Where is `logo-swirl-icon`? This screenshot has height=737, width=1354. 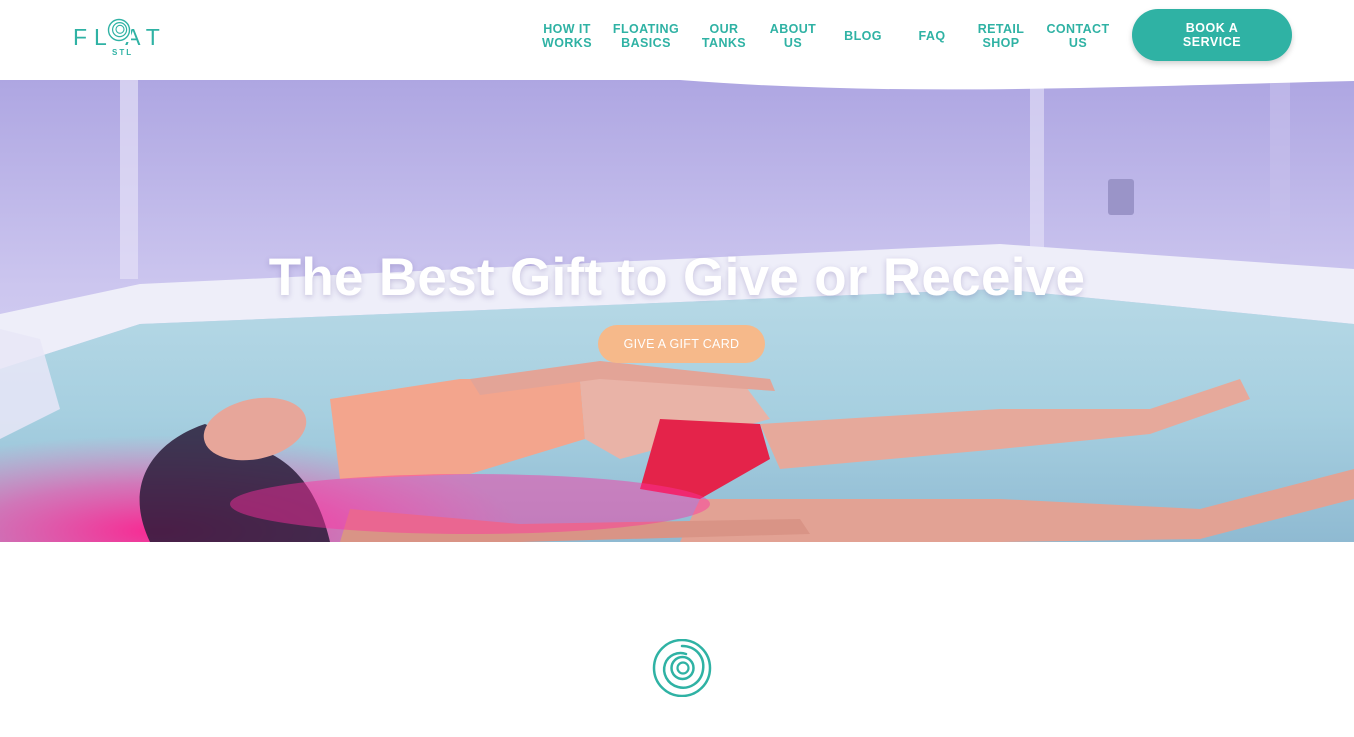 logo-swirl-icon is located at coordinates (119, 30).